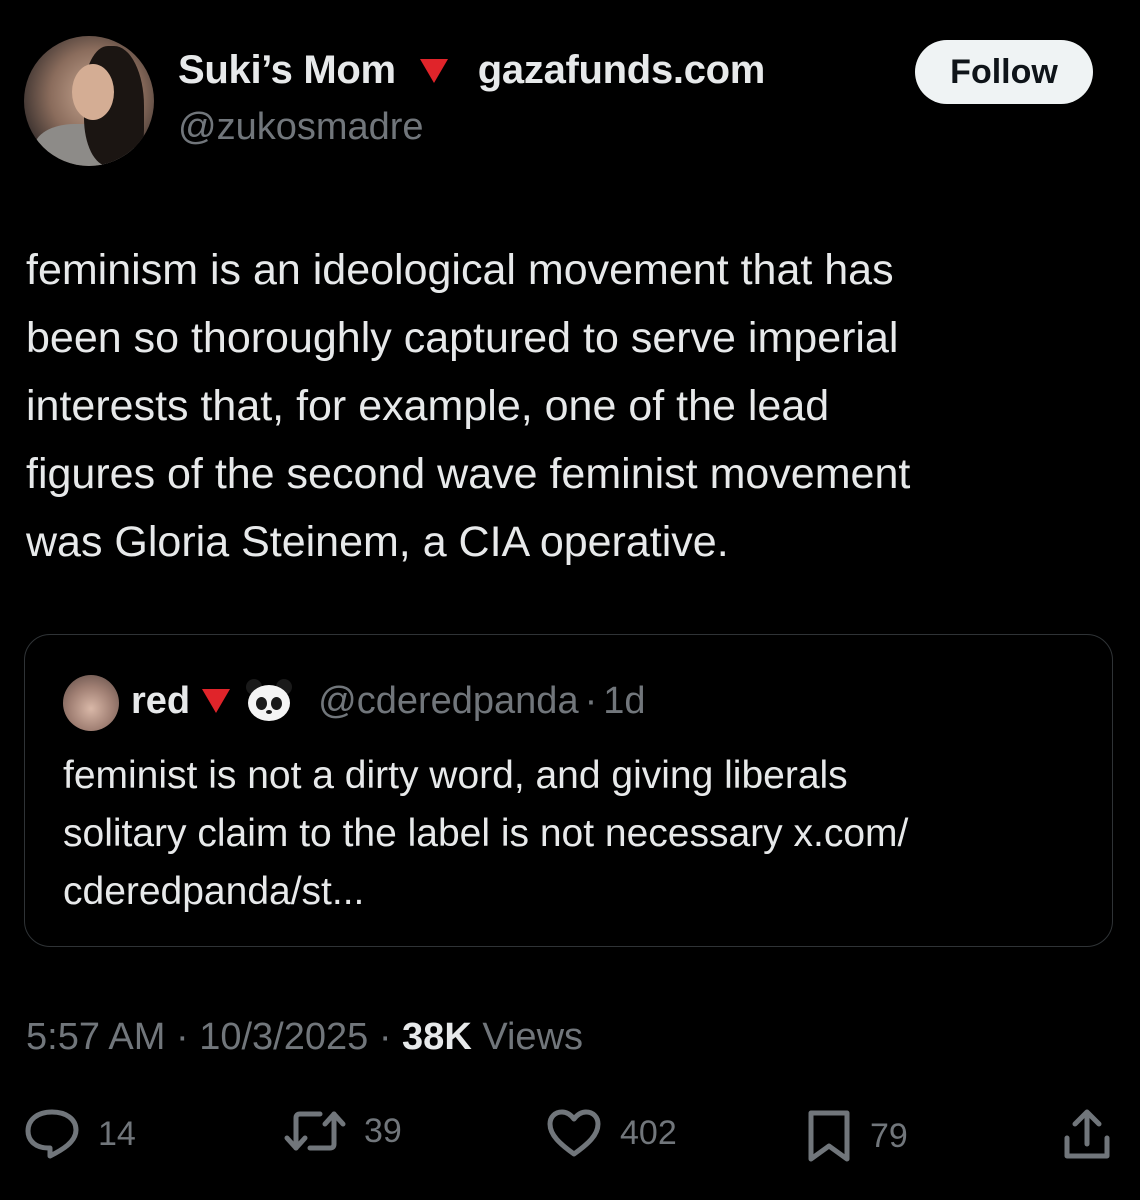 This screenshot has width=1140, height=1200. Describe the element at coordinates (95, 1037) in the screenshot. I see `tweet-time: 5:57 AM` at that location.